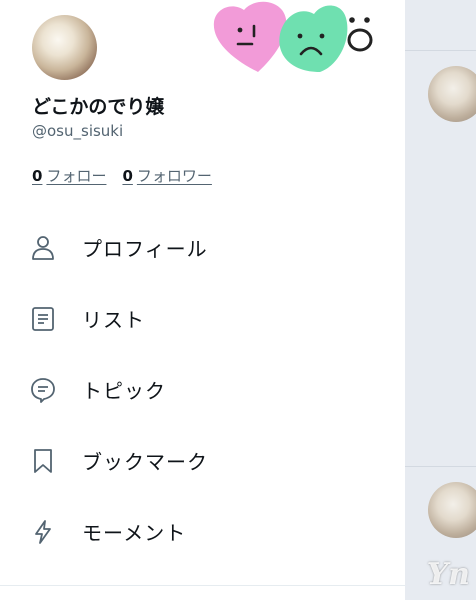 Image resolution: width=476 pixels, height=600 pixels. Describe the element at coordinates (64, 47) in the screenshot. I see `avatar` at that location.